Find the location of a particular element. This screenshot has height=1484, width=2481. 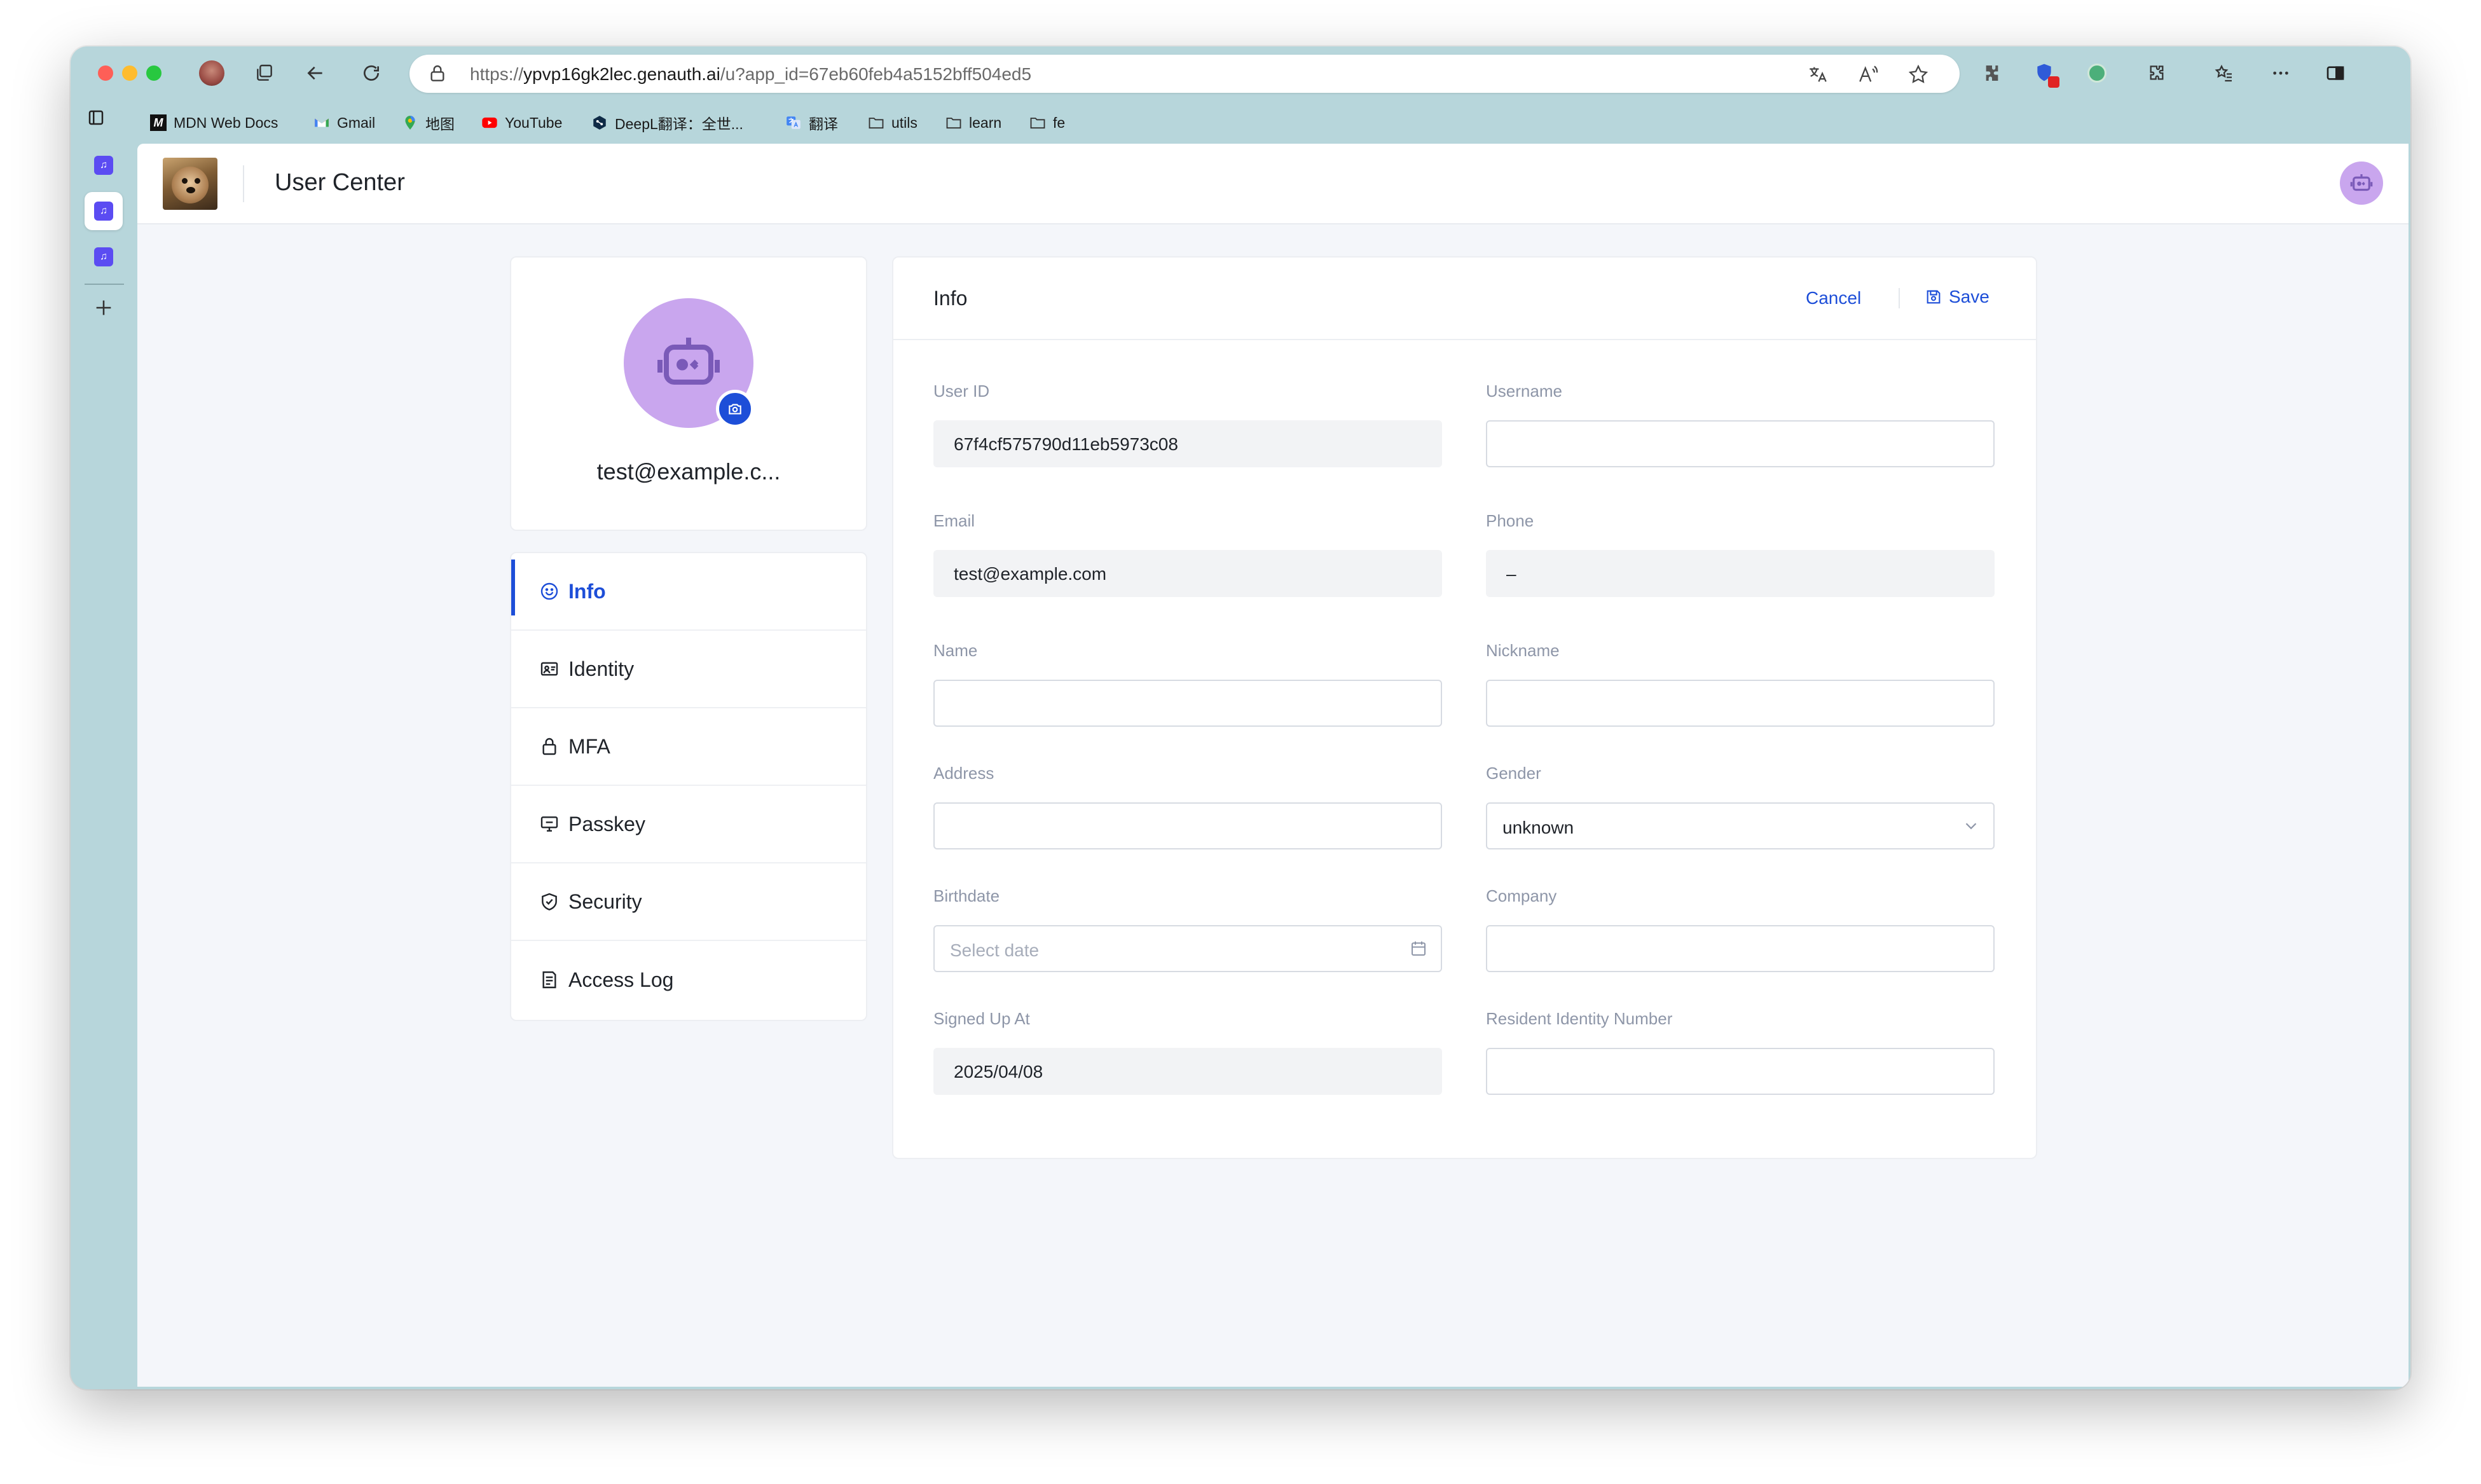

change-avatar-button is located at coordinates (735, 409).